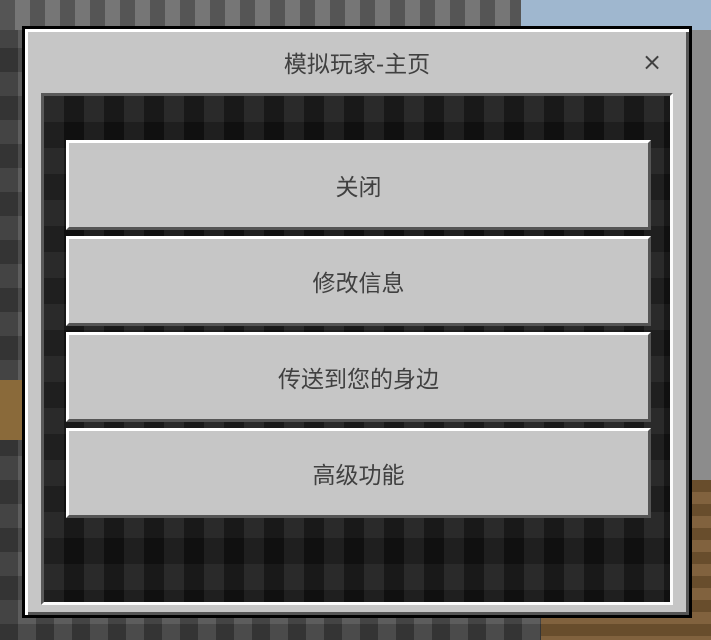 This screenshot has height=640, width=711. I want to click on dialog-title: 模拟玩家-主页, so click(357, 65).